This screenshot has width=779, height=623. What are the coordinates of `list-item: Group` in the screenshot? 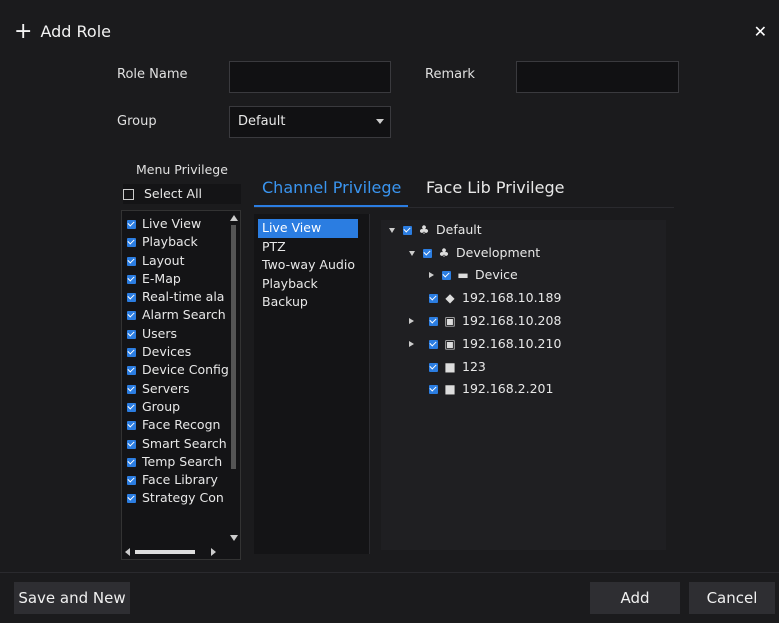 It's located at (181, 407).